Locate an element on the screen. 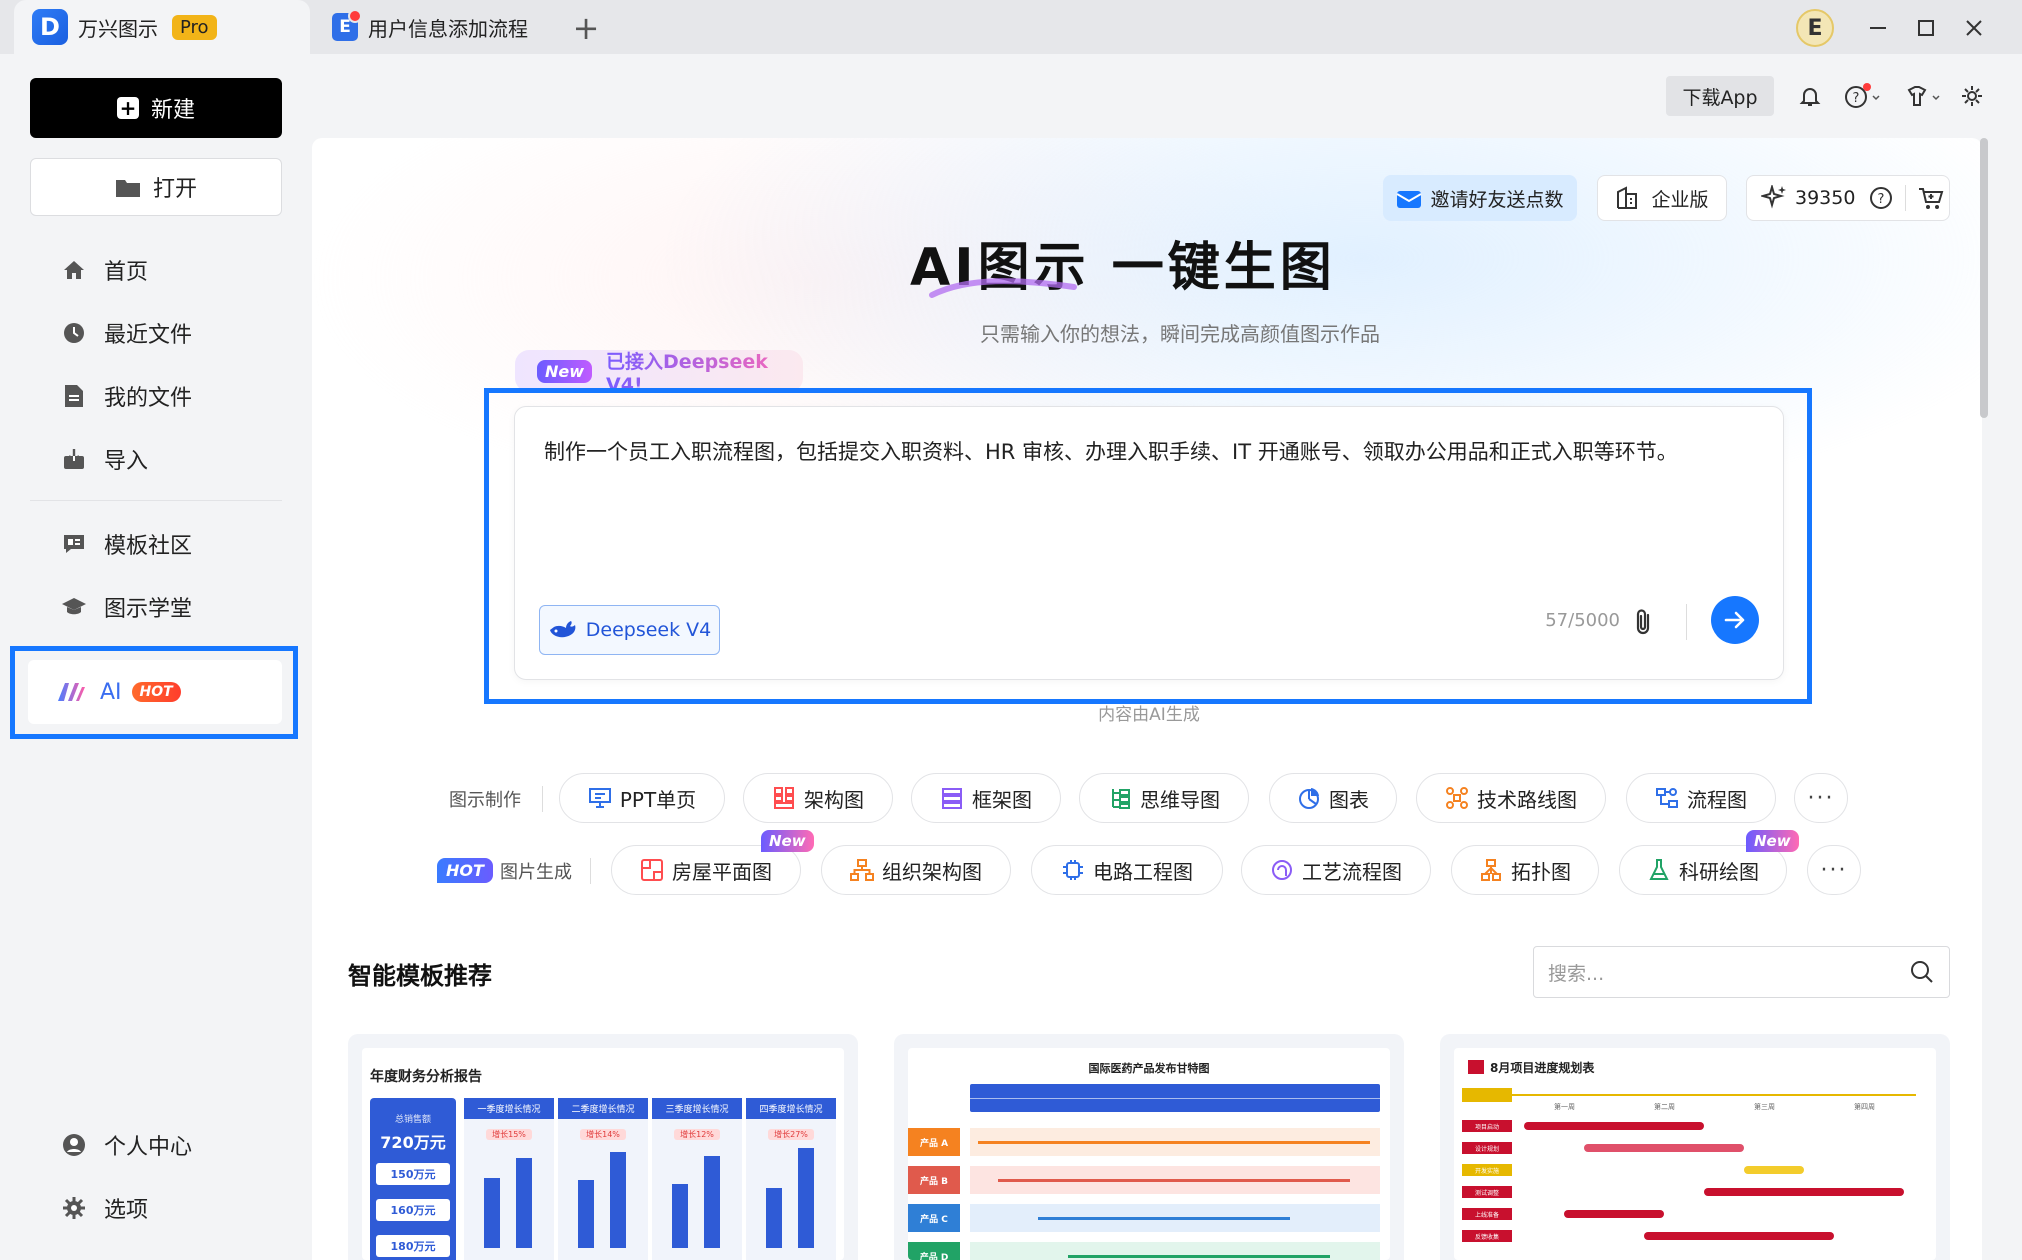 The height and width of the screenshot is (1260, 2022). row-divider is located at coordinates (590, 871).